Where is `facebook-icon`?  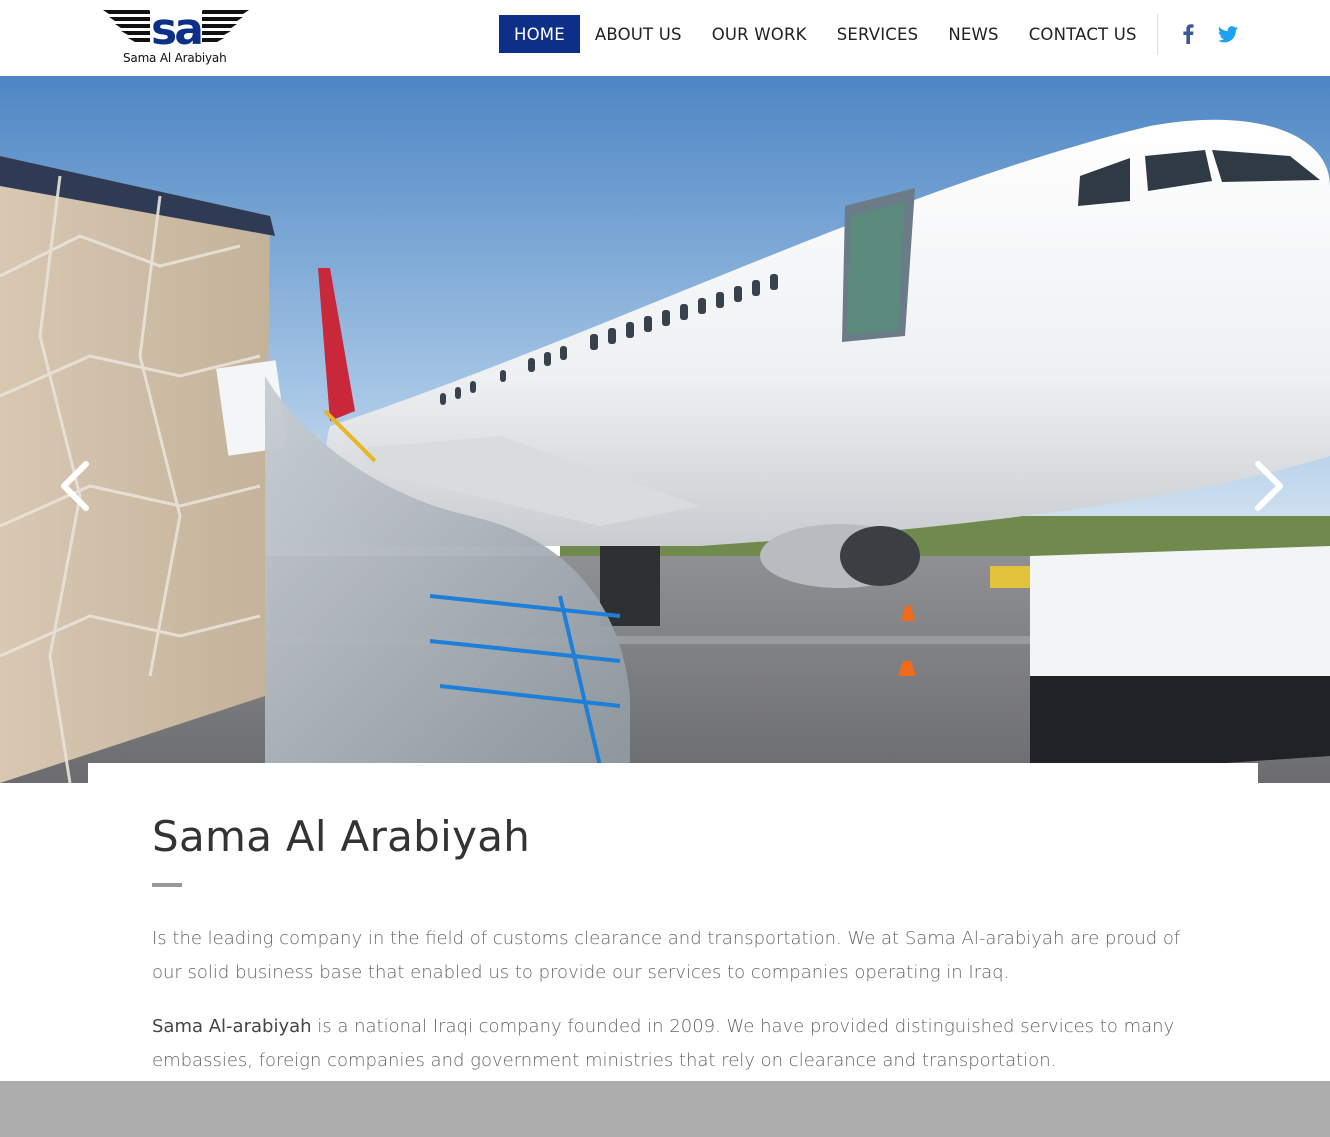 facebook-icon is located at coordinates (1188, 34).